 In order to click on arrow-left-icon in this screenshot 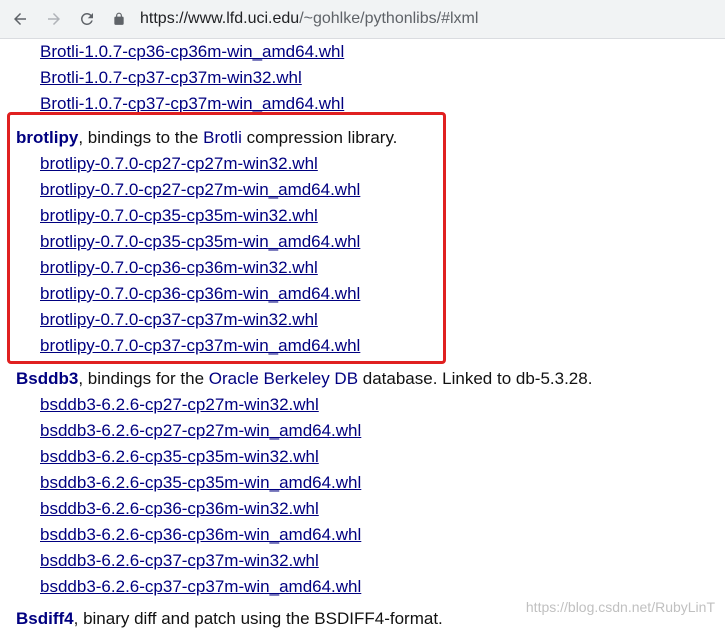, I will do `click(20, 19)`.